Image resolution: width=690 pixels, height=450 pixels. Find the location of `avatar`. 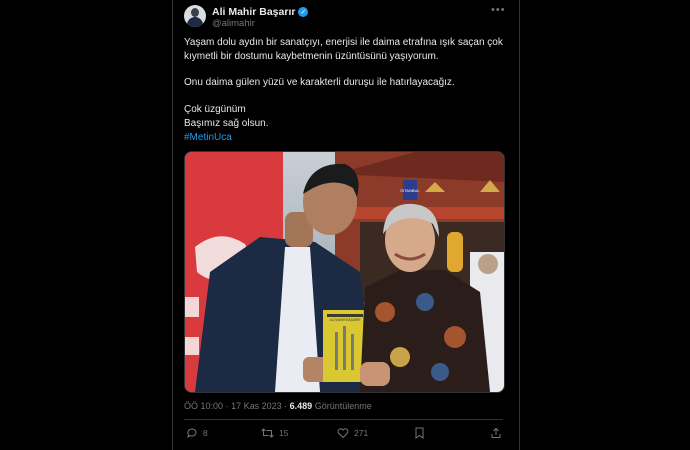

avatar is located at coordinates (195, 16).